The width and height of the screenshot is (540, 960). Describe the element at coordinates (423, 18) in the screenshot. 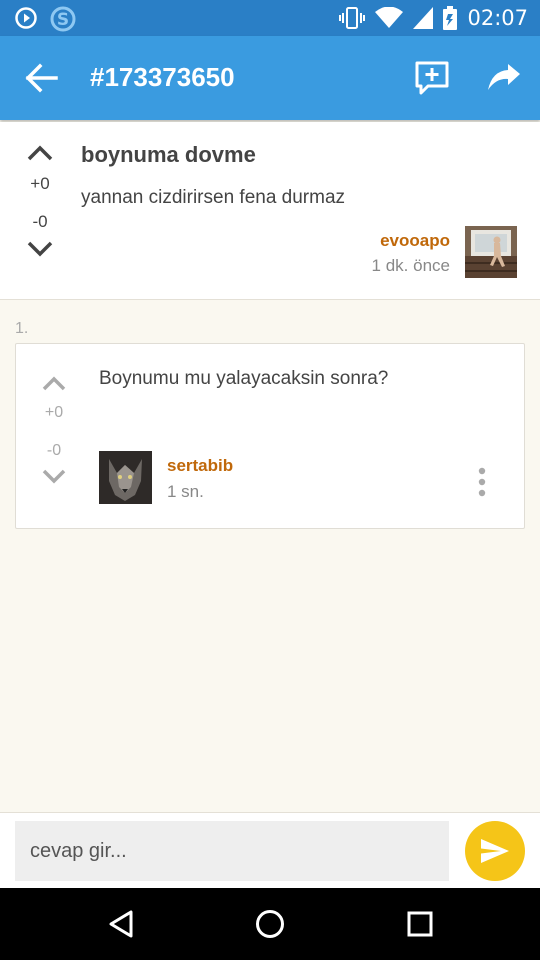

I see `signal-icon` at that location.